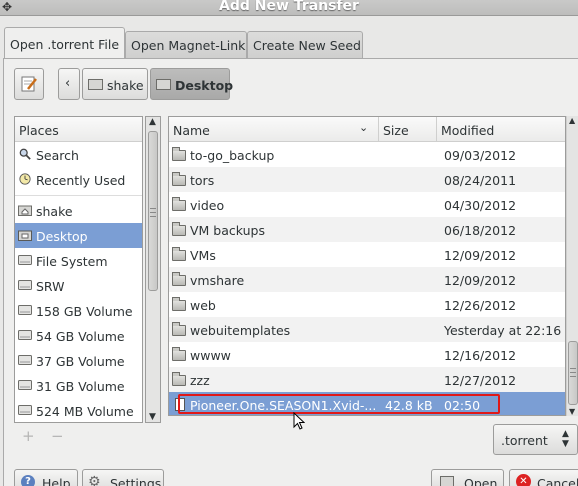 The width and height of the screenshot is (578, 486). I want to click on file-modified: 02:50, so click(462, 405).